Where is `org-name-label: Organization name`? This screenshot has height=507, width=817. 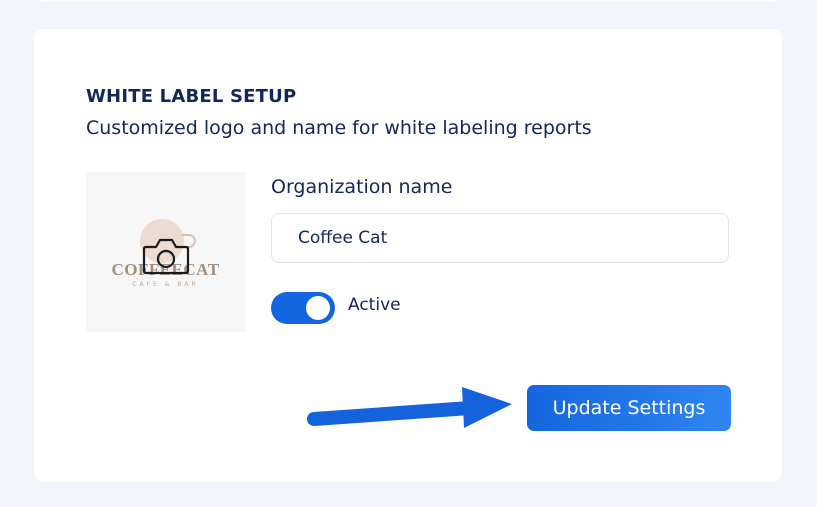 org-name-label: Organization name is located at coordinates (362, 187).